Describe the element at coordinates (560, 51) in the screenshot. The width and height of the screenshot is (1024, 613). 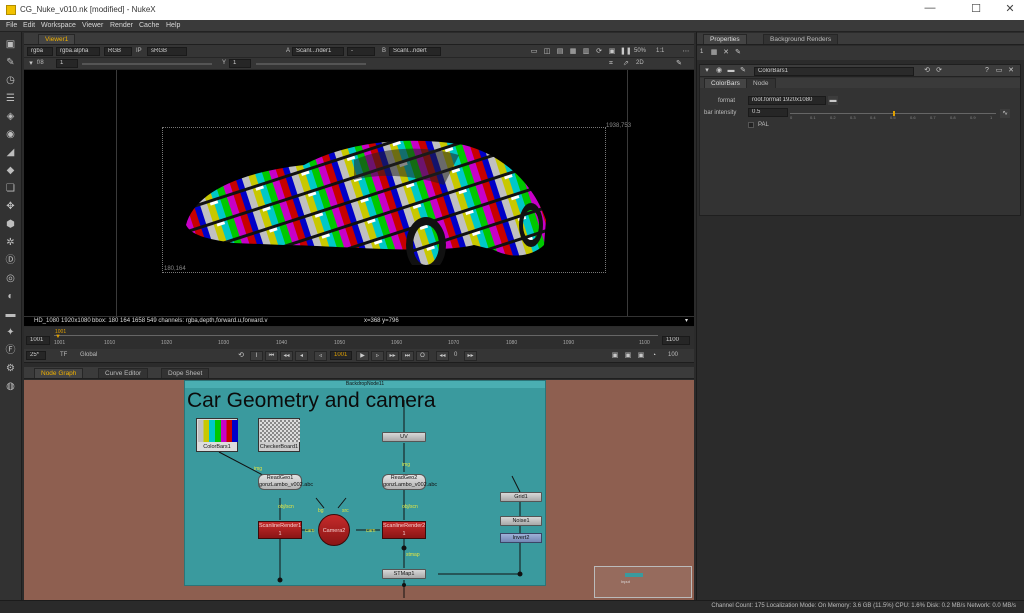
I see `guides-icon: ▤` at that location.